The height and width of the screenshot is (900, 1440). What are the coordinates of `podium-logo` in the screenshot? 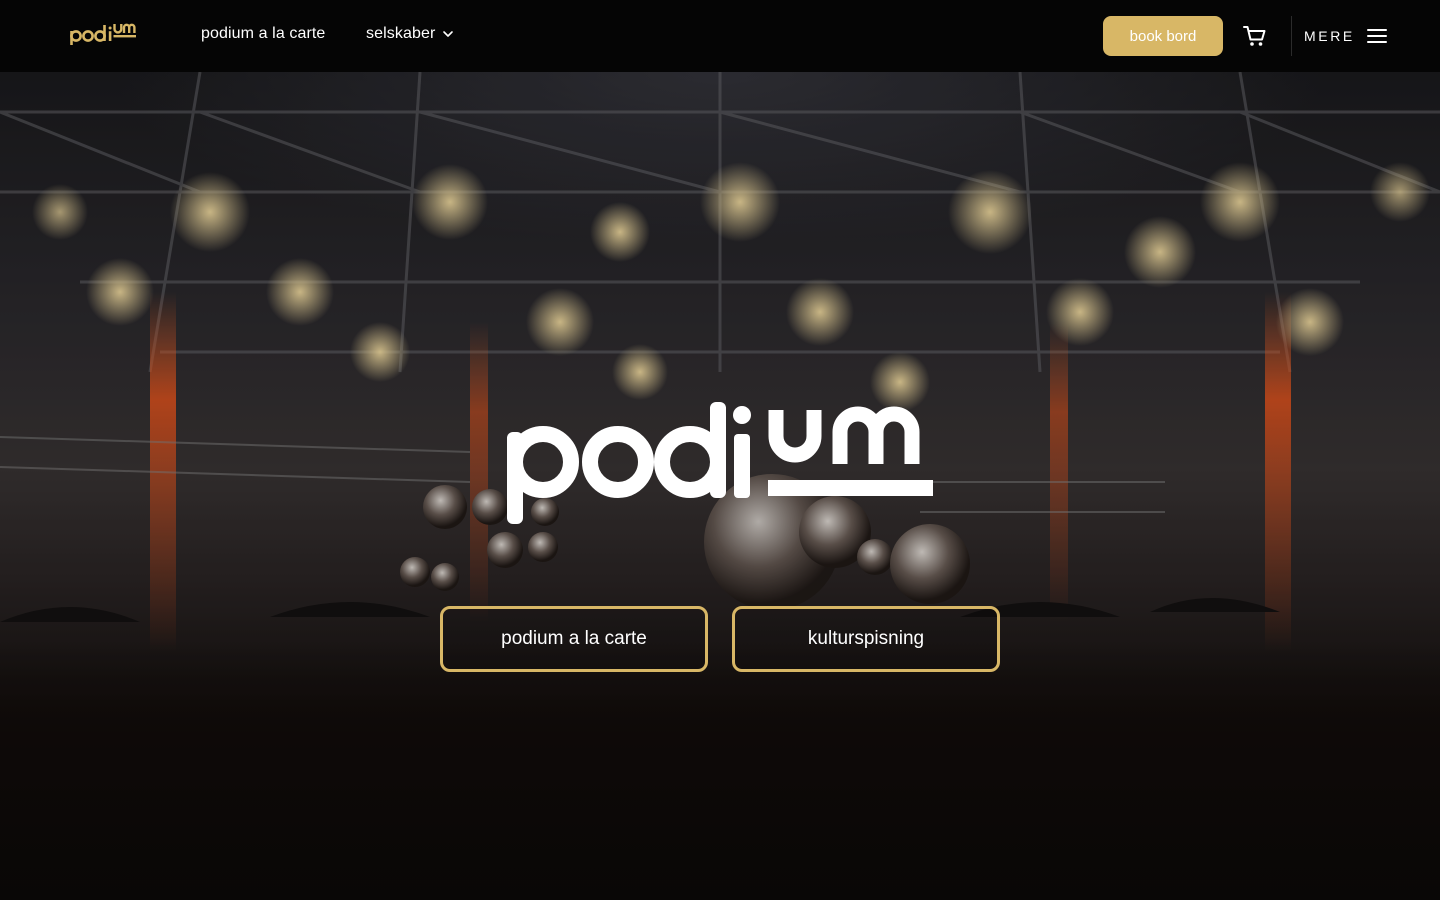 It's located at (105, 34).